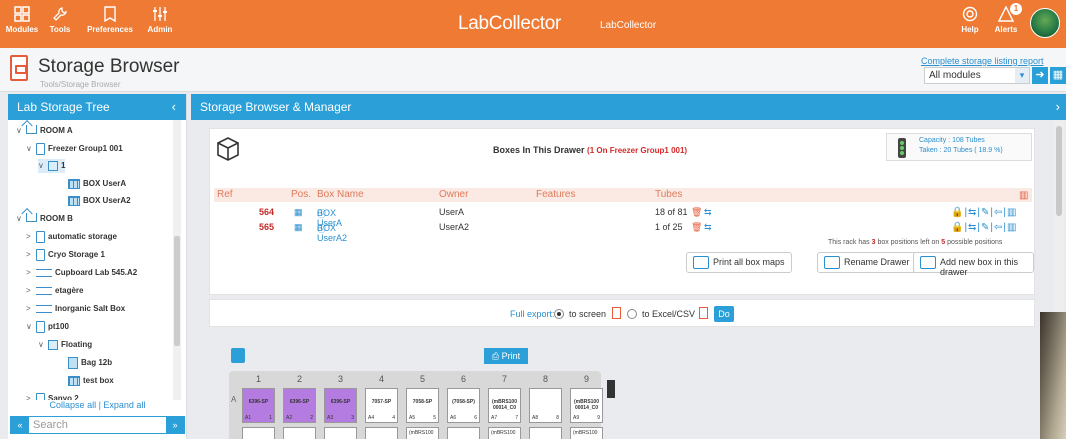  I want to click on search-next-button: », so click(175, 425).